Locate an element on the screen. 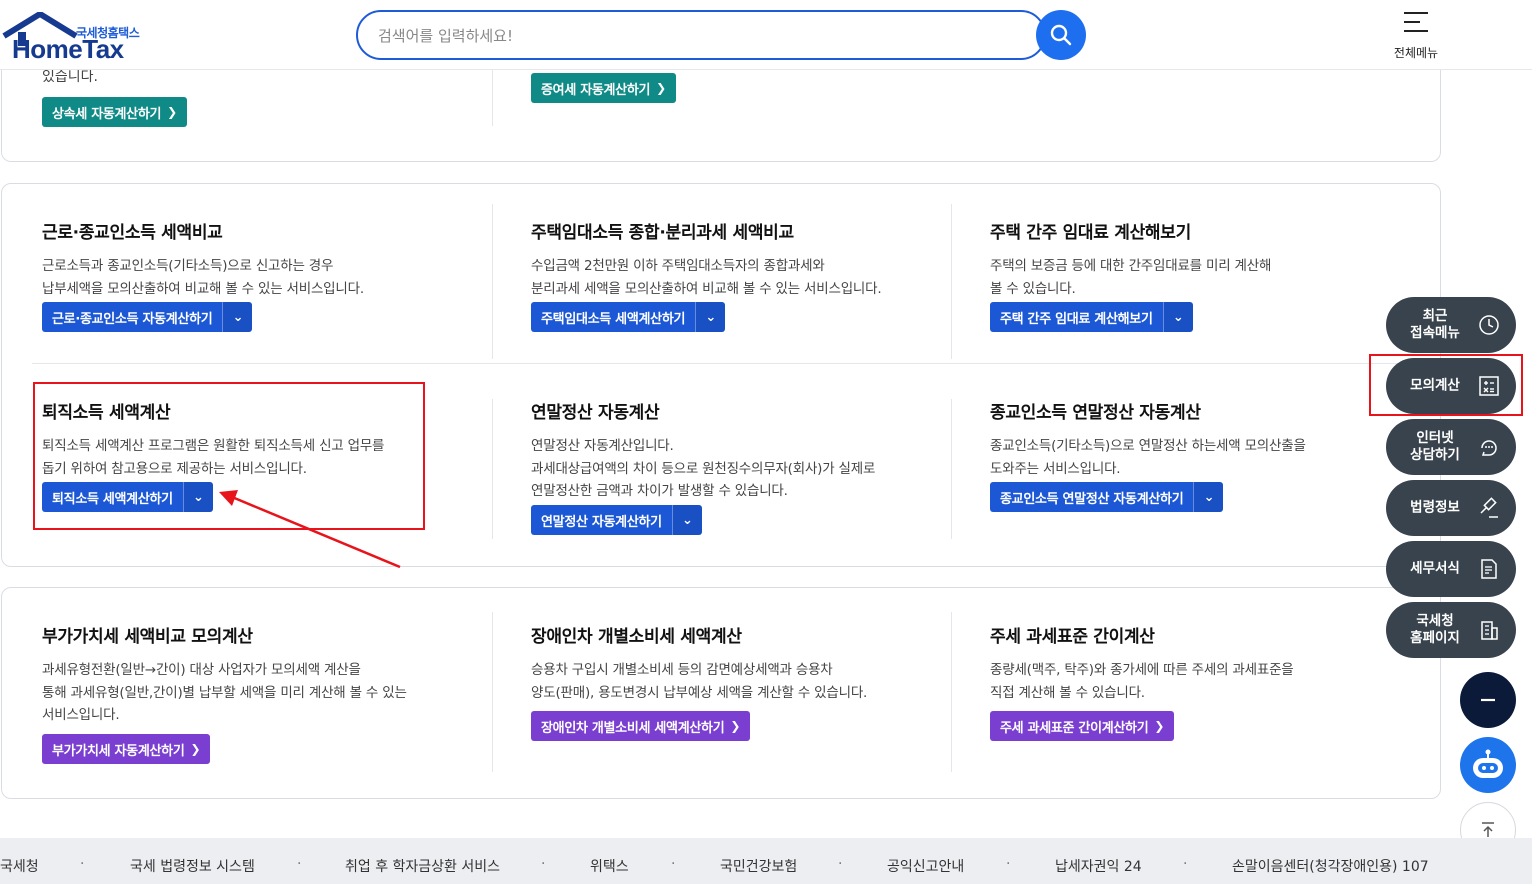 The image size is (1532, 884). quick-menu-mock-calc: 모의계산 is located at coordinates (1451, 386).